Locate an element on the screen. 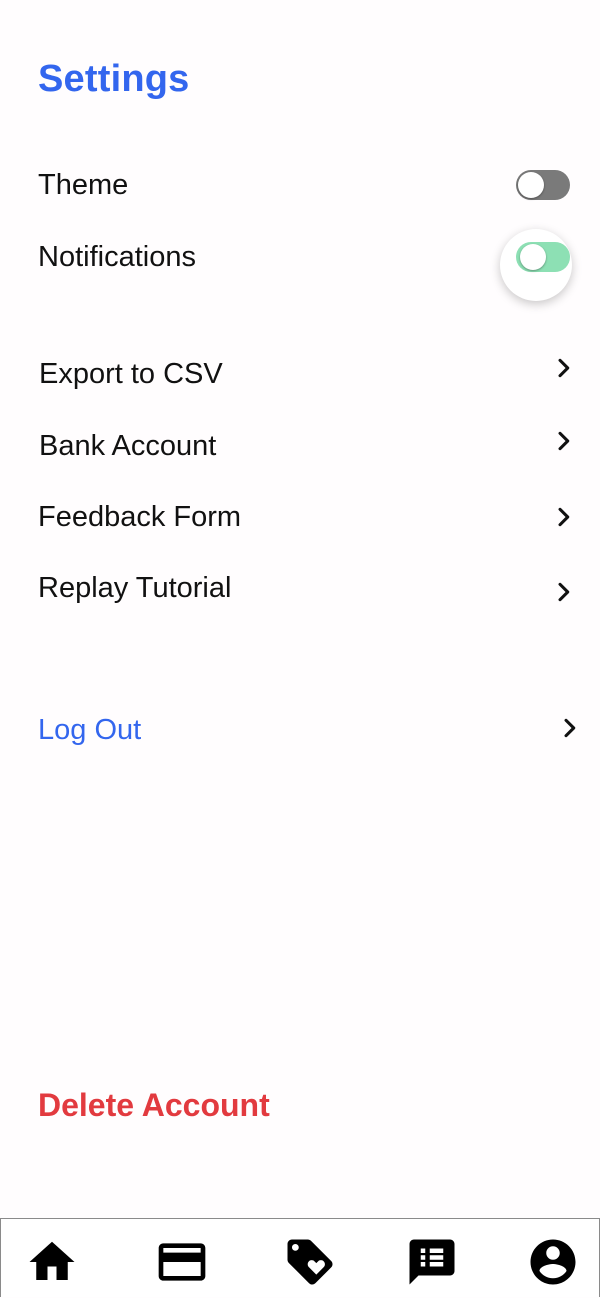 The image size is (600, 1298). tag-heart-icon is located at coordinates (310, 1262).